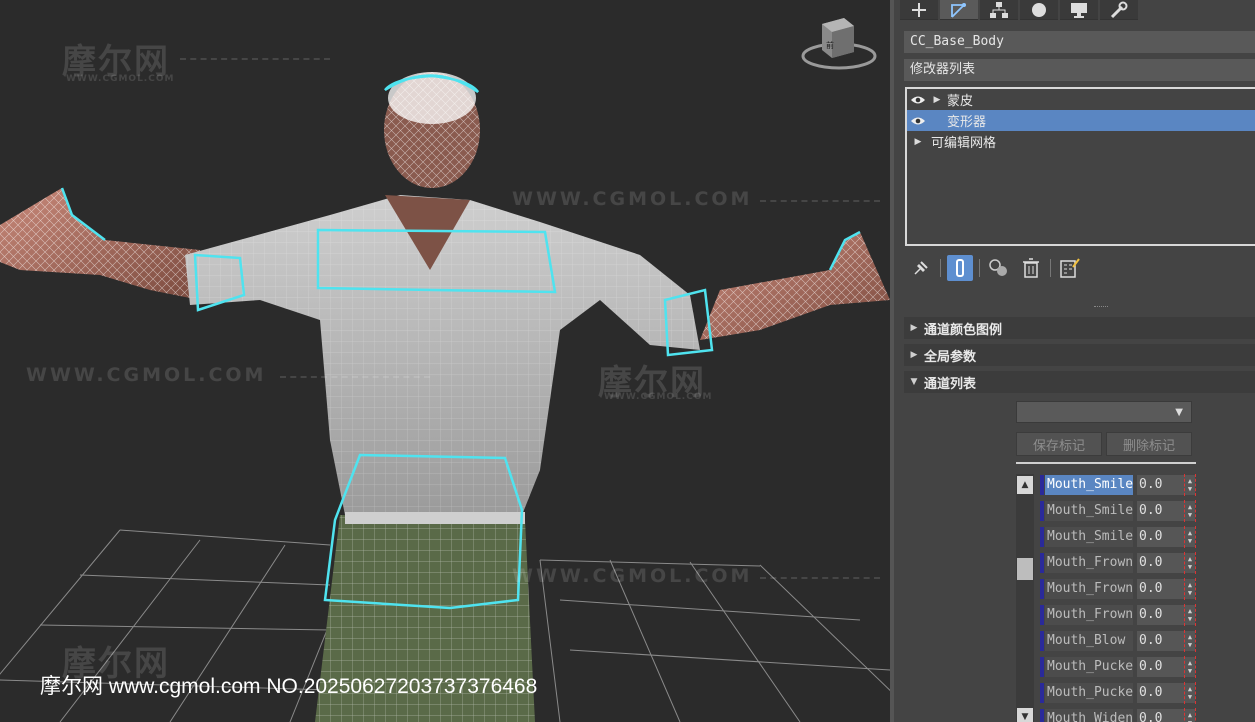  What do you see at coordinates (1031, 268) in the screenshot?
I see `remove-modifier-button` at bounding box center [1031, 268].